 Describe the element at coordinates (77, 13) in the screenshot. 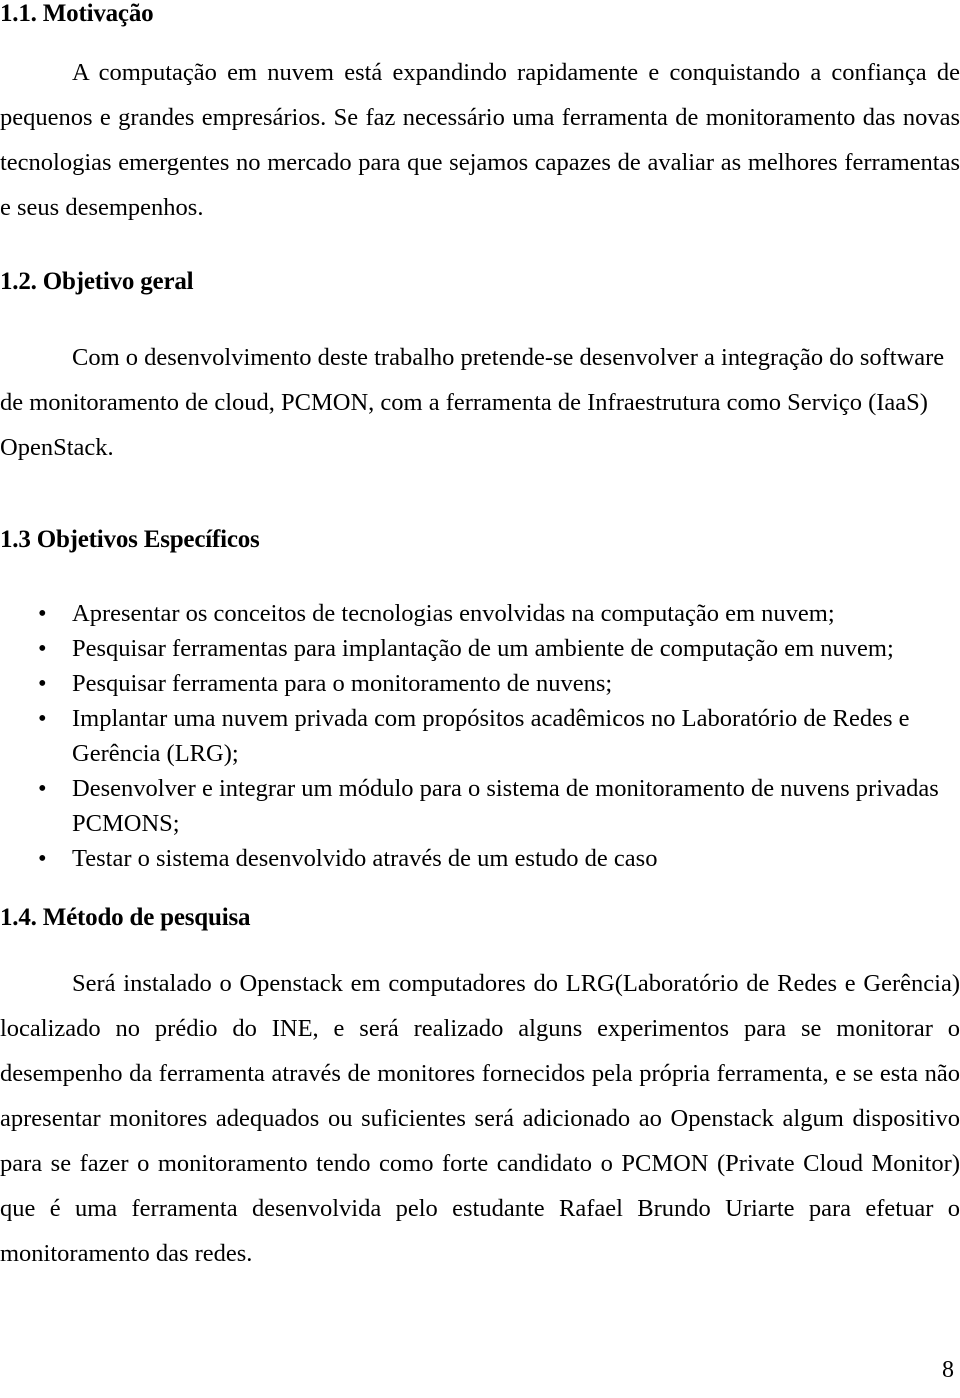

I see `section-heading-motivacao: 1.1. Motivação` at that location.